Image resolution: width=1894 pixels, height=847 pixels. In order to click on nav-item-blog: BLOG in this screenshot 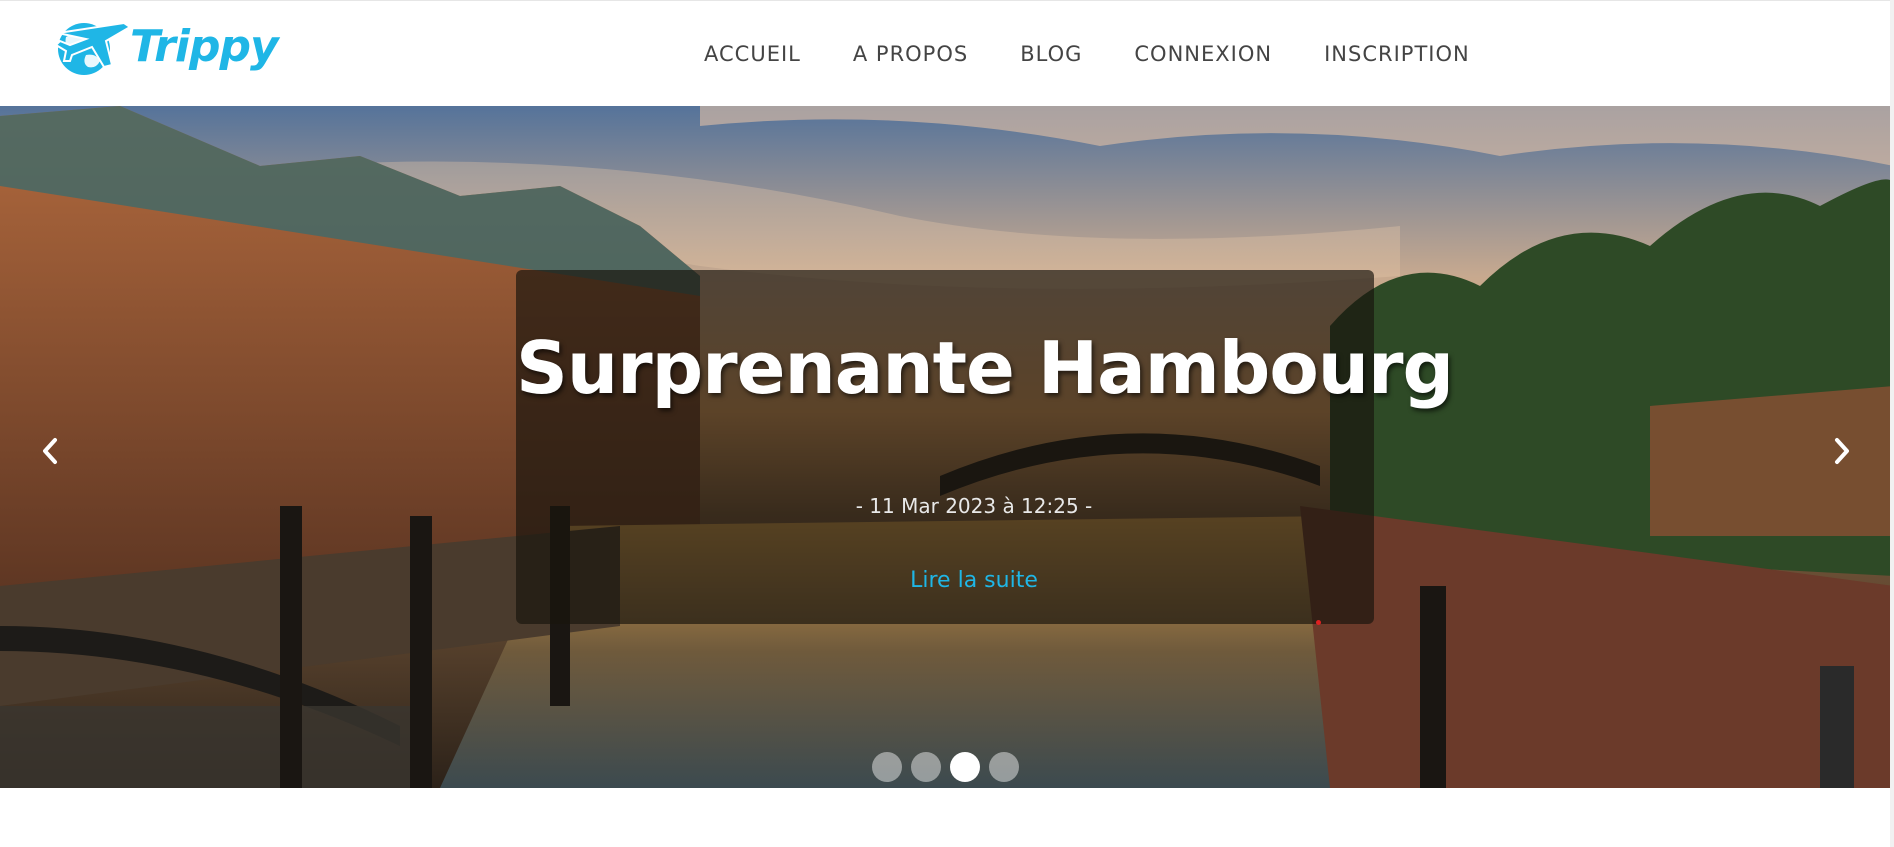, I will do `click(1051, 54)`.